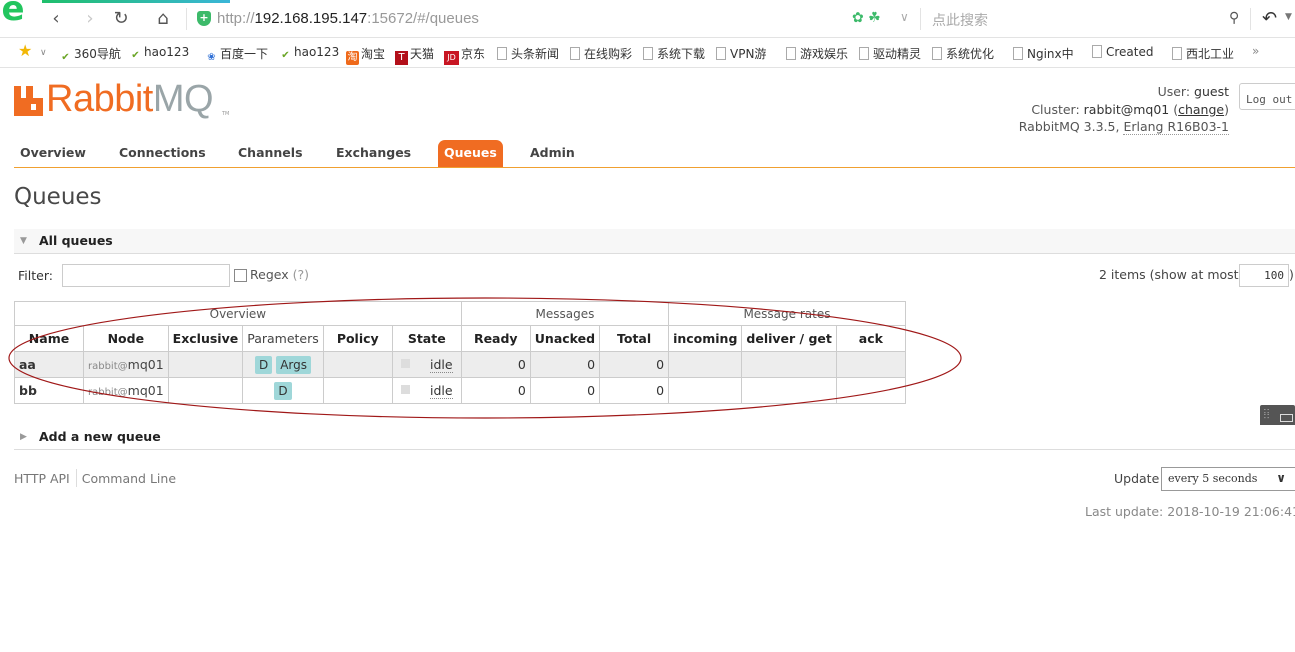 The image size is (1295, 652). I want to click on bookmark-jd: JD 京东, so click(464, 55).